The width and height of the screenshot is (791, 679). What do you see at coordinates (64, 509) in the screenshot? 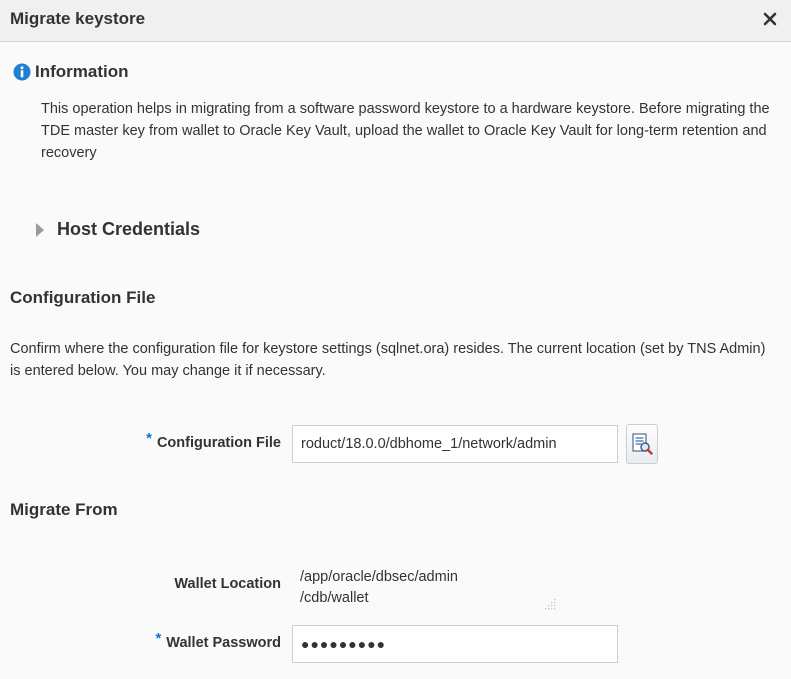
I see `migrate-from-heading: Migrate From` at bounding box center [64, 509].